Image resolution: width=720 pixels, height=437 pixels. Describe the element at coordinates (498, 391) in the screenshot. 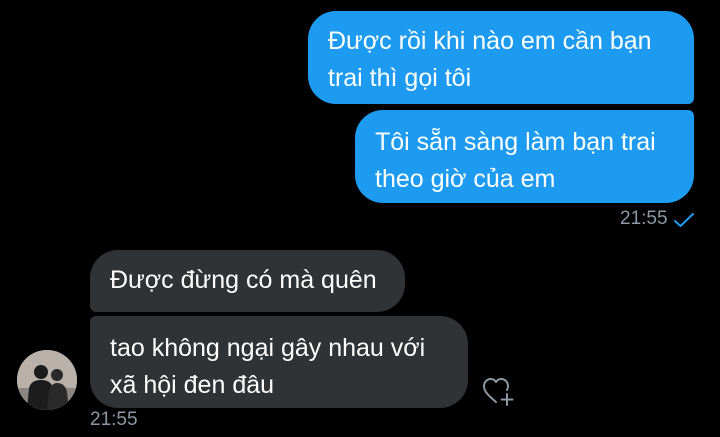

I see `heart-plus-icon` at that location.